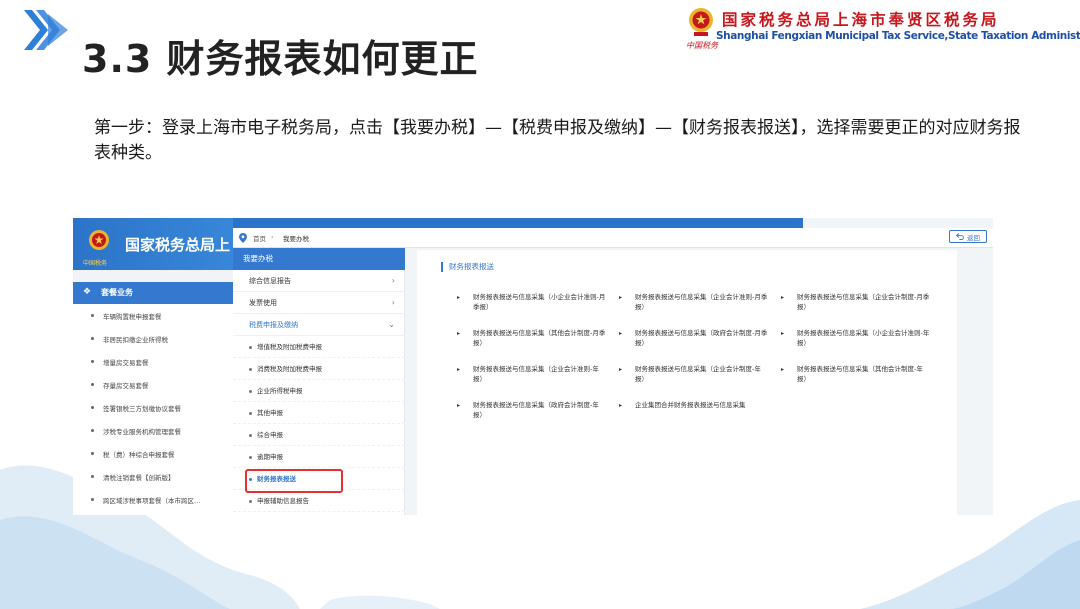  What do you see at coordinates (178, 245) in the screenshot?
I see `portal-title: 国家税务总局上` at bounding box center [178, 245].